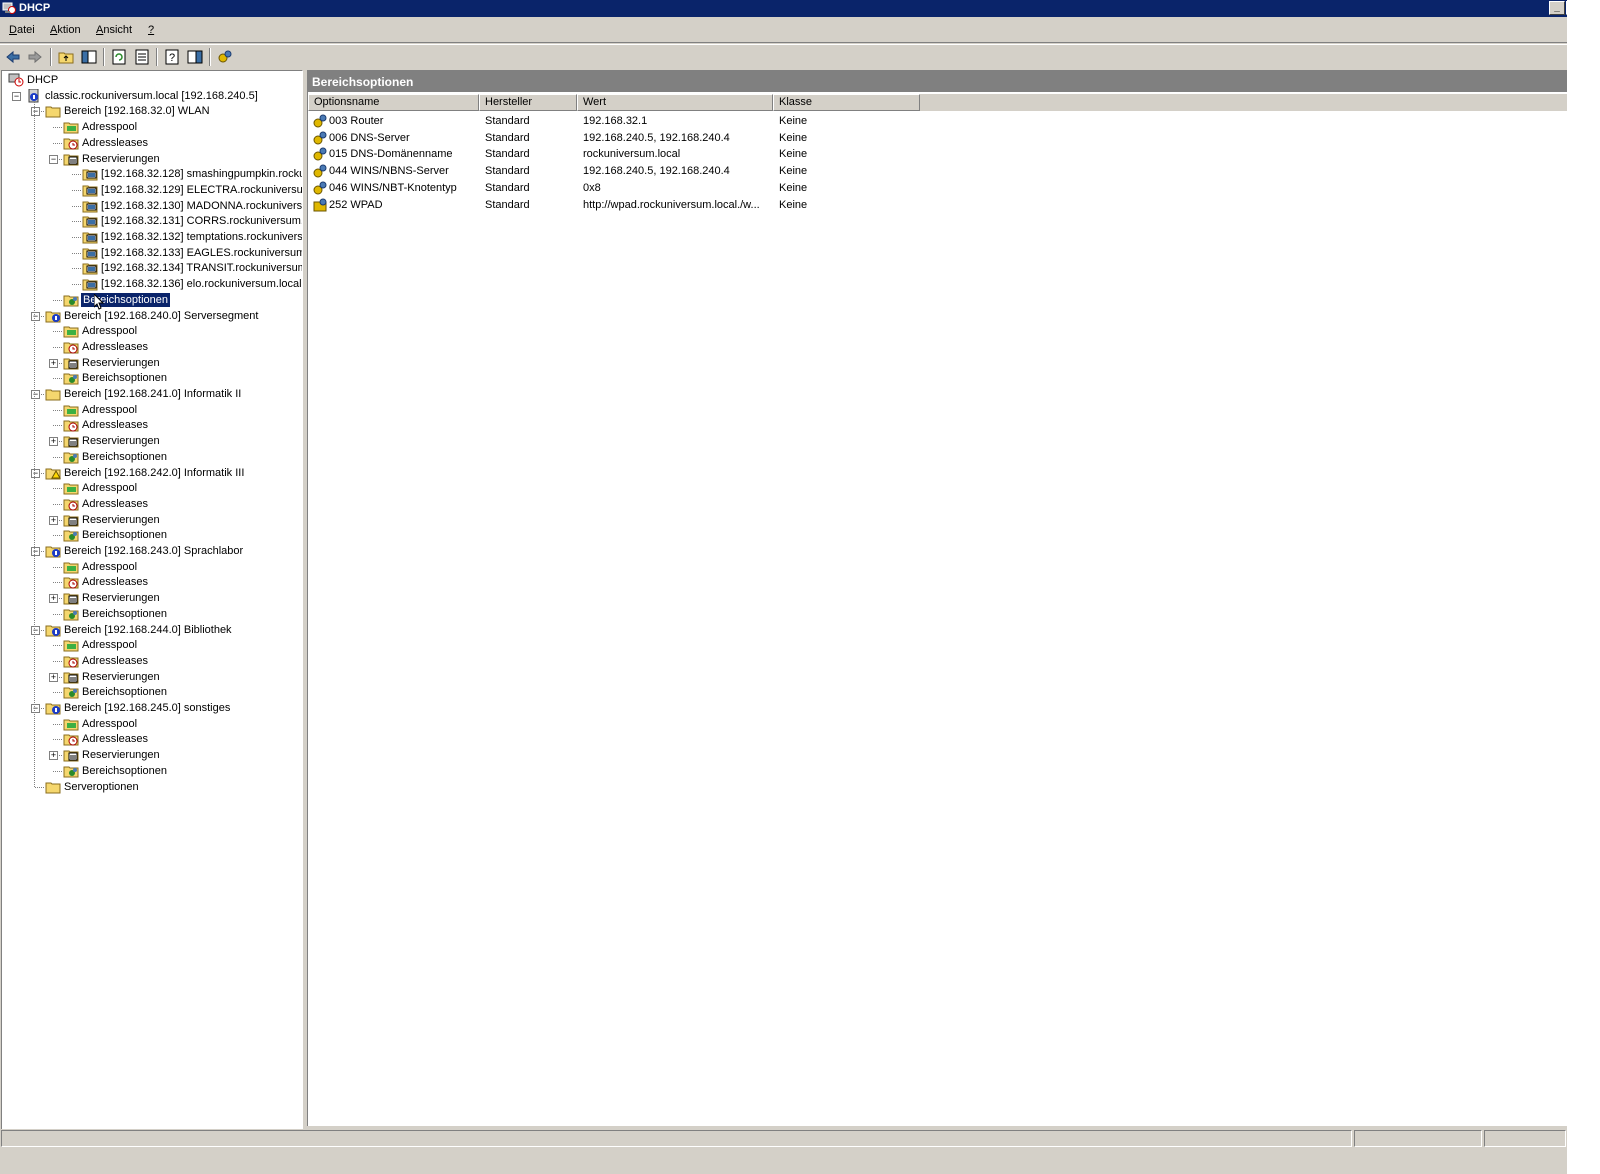 Image resolution: width=1600 pixels, height=1174 pixels. I want to click on toolbar-separator, so click(210, 57).